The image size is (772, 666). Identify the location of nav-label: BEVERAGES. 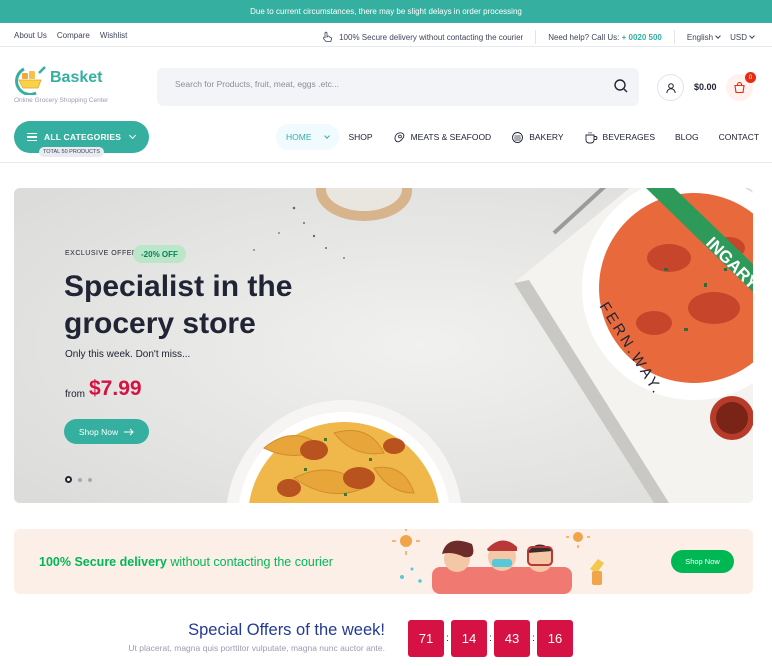
(628, 137).